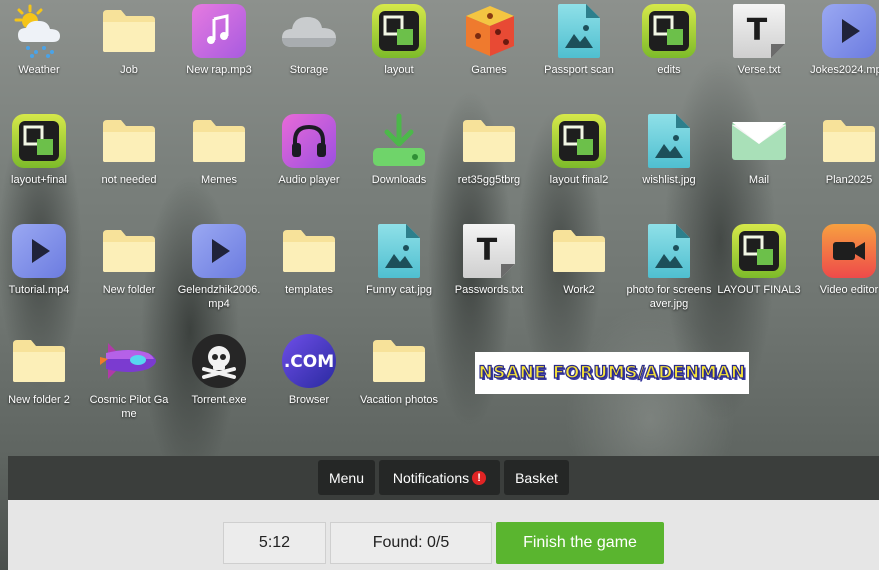 The height and width of the screenshot is (570, 879). I want to click on desktop-icon-tutorial-mp4: Tutorial.mp4, so click(42, 259).